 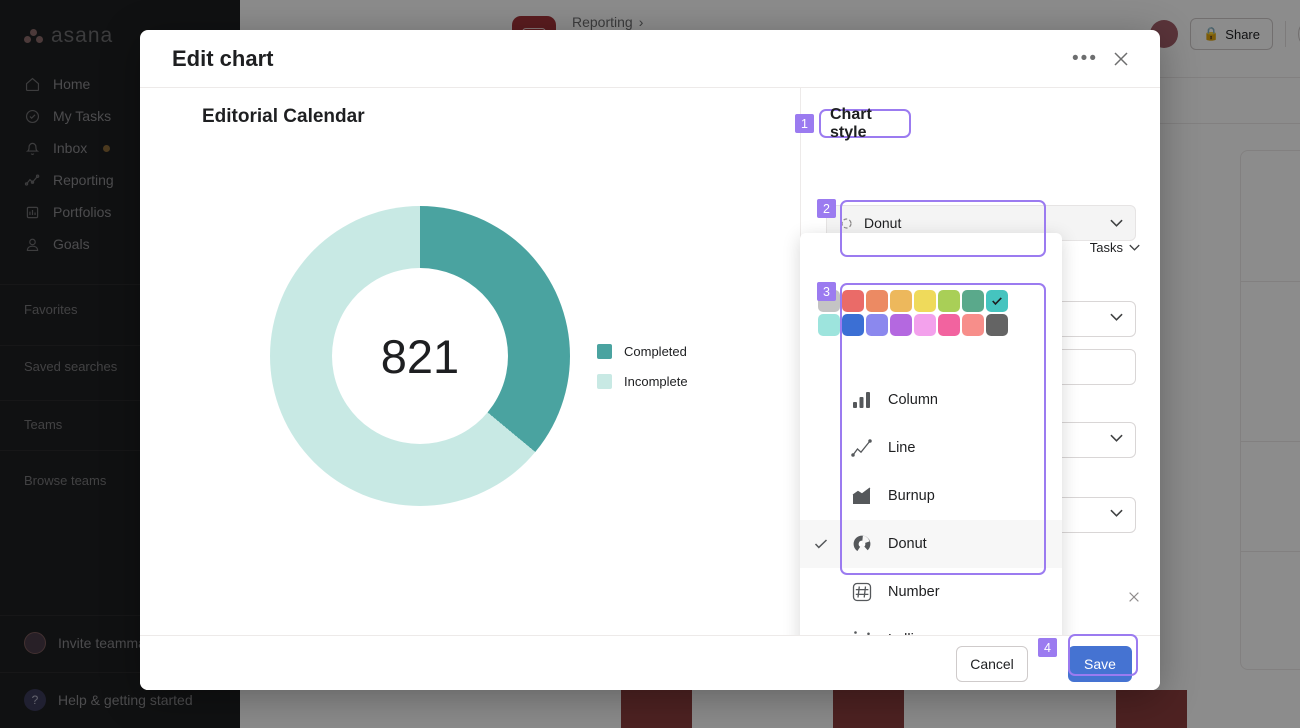 I want to click on sidebar-section-saved-searches: Saved searches, so click(x=70, y=366).